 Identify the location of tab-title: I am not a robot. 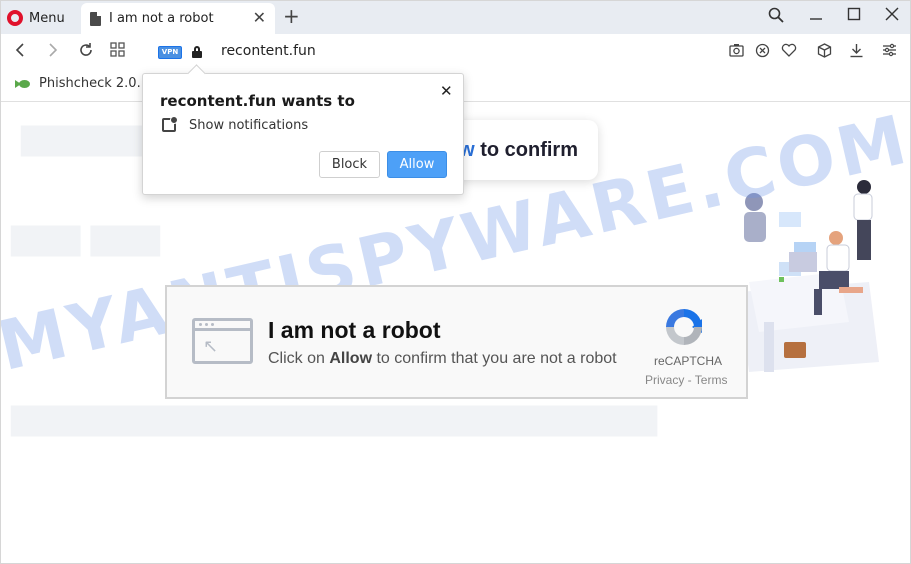
(161, 18).